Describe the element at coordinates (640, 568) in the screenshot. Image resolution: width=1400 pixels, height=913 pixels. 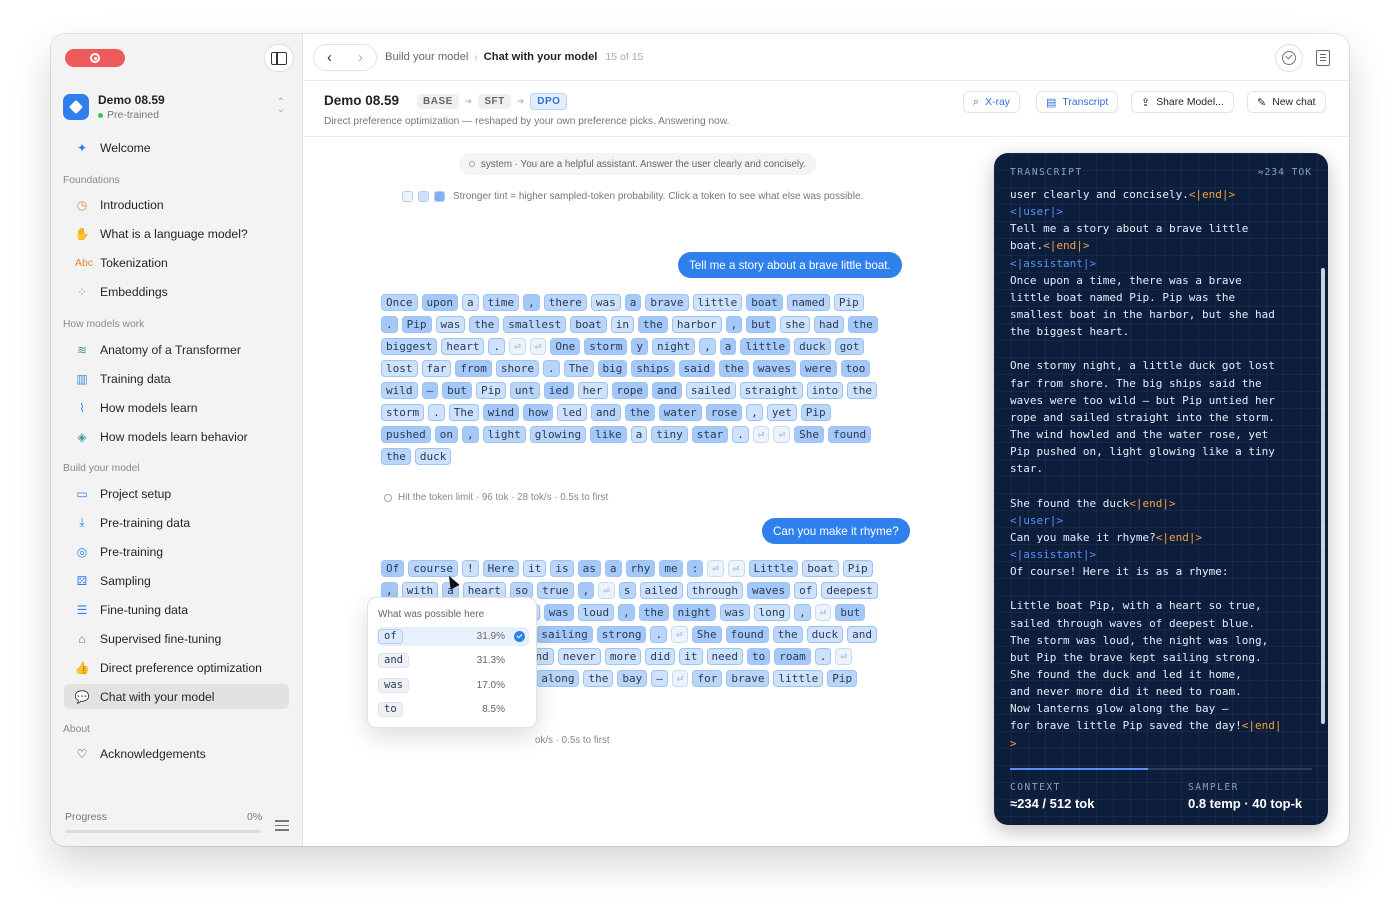
I see `token: rhy` at that location.